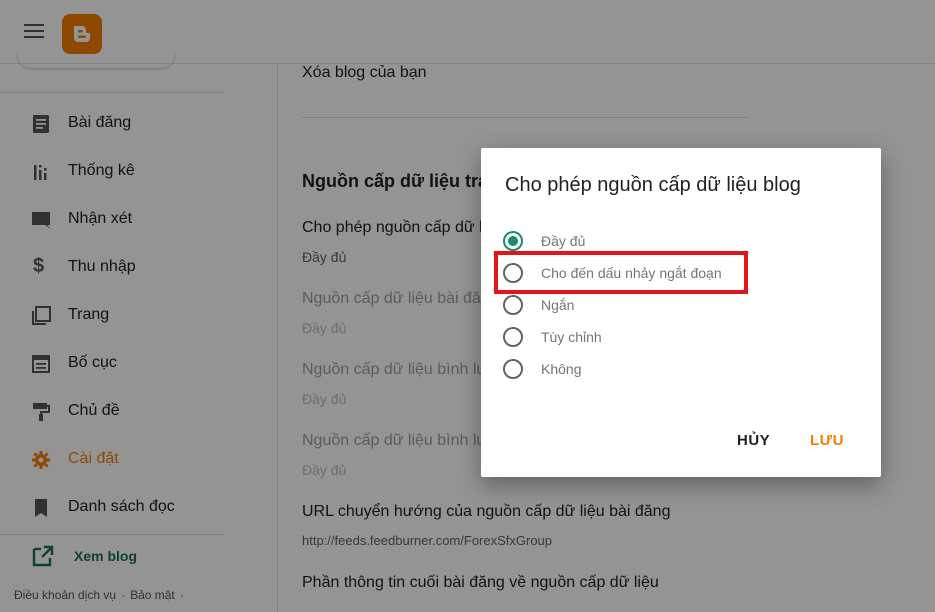  Describe the element at coordinates (513, 241) in the screenshot. I see `radio-checked-icon` at that location.